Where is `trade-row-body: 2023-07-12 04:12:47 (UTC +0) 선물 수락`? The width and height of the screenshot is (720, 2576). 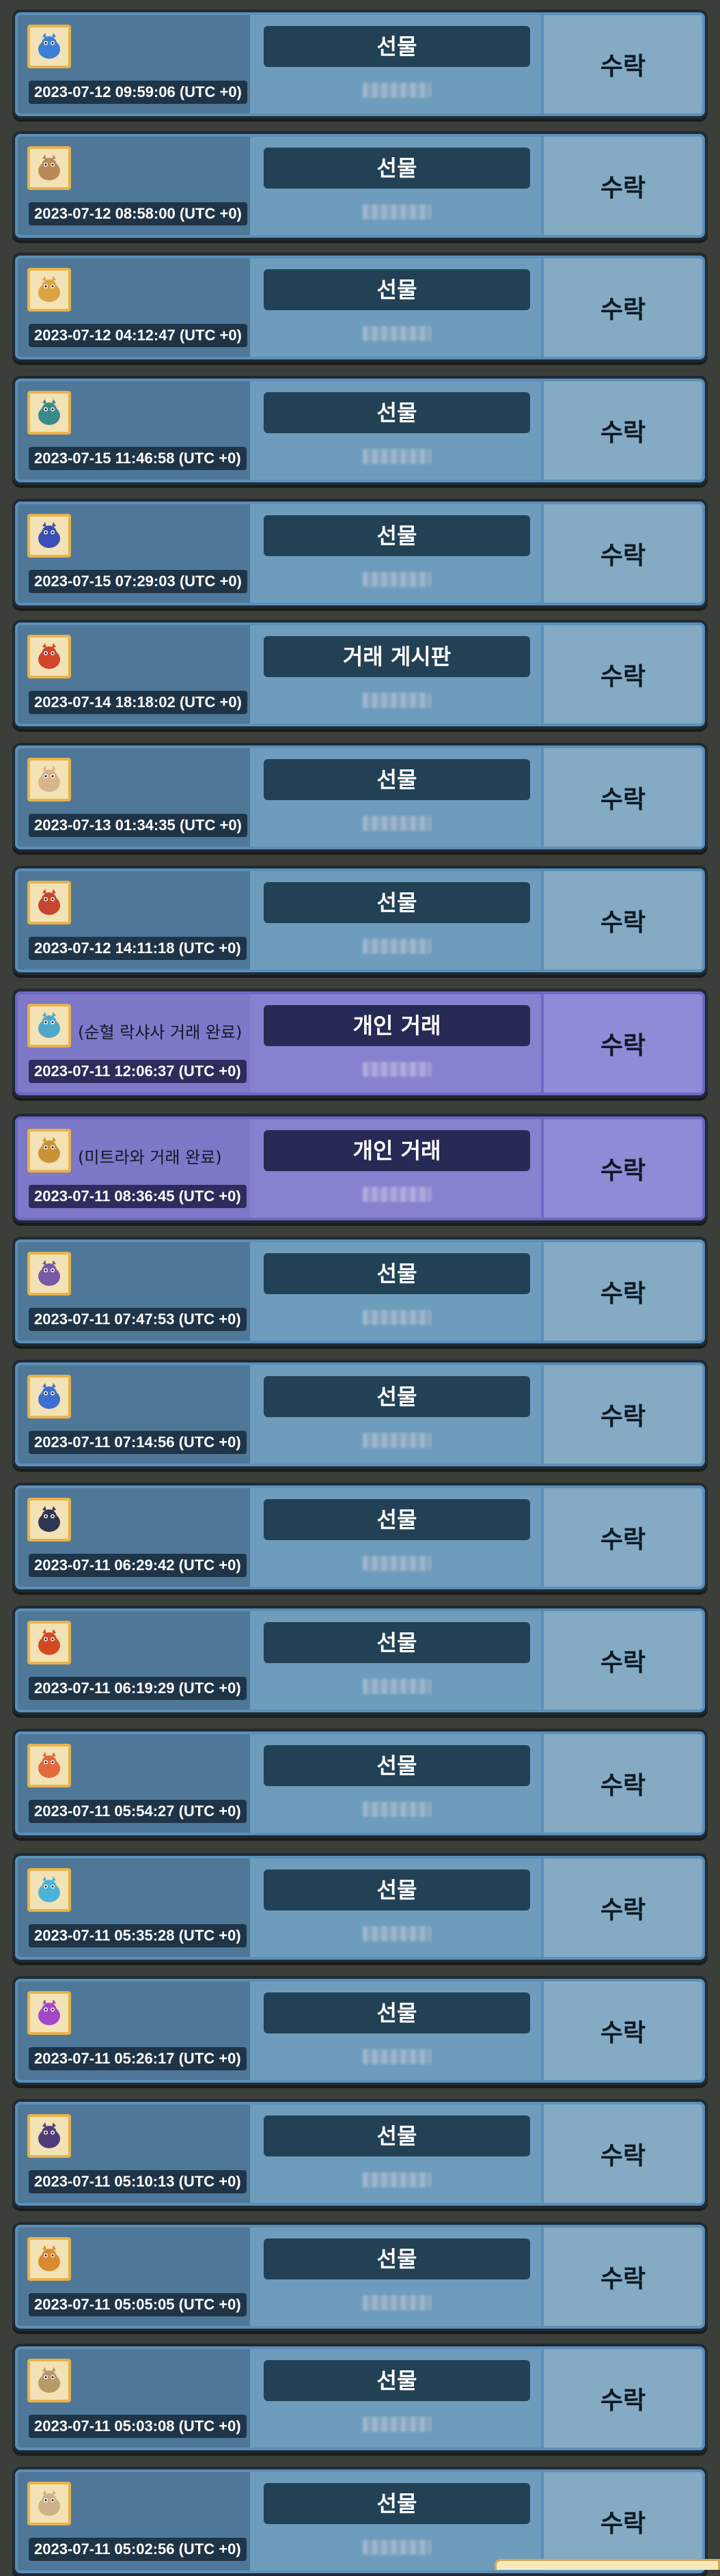 trade-row-body: 2023-07-12 04:12:47 (UTC +0) 선물 수락 is located at coordinates (360, 307).